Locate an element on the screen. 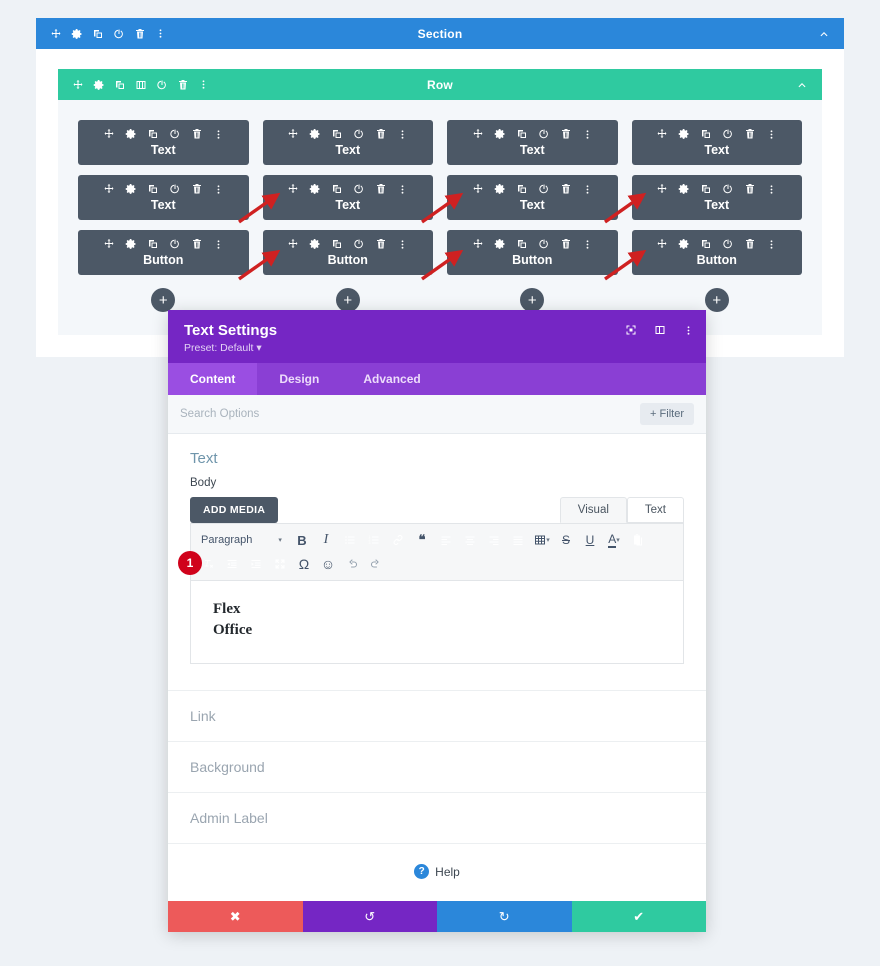 This screenshot has width=880, height=966. text-color-icon: A ▾ is located at coordinates (614, 540).